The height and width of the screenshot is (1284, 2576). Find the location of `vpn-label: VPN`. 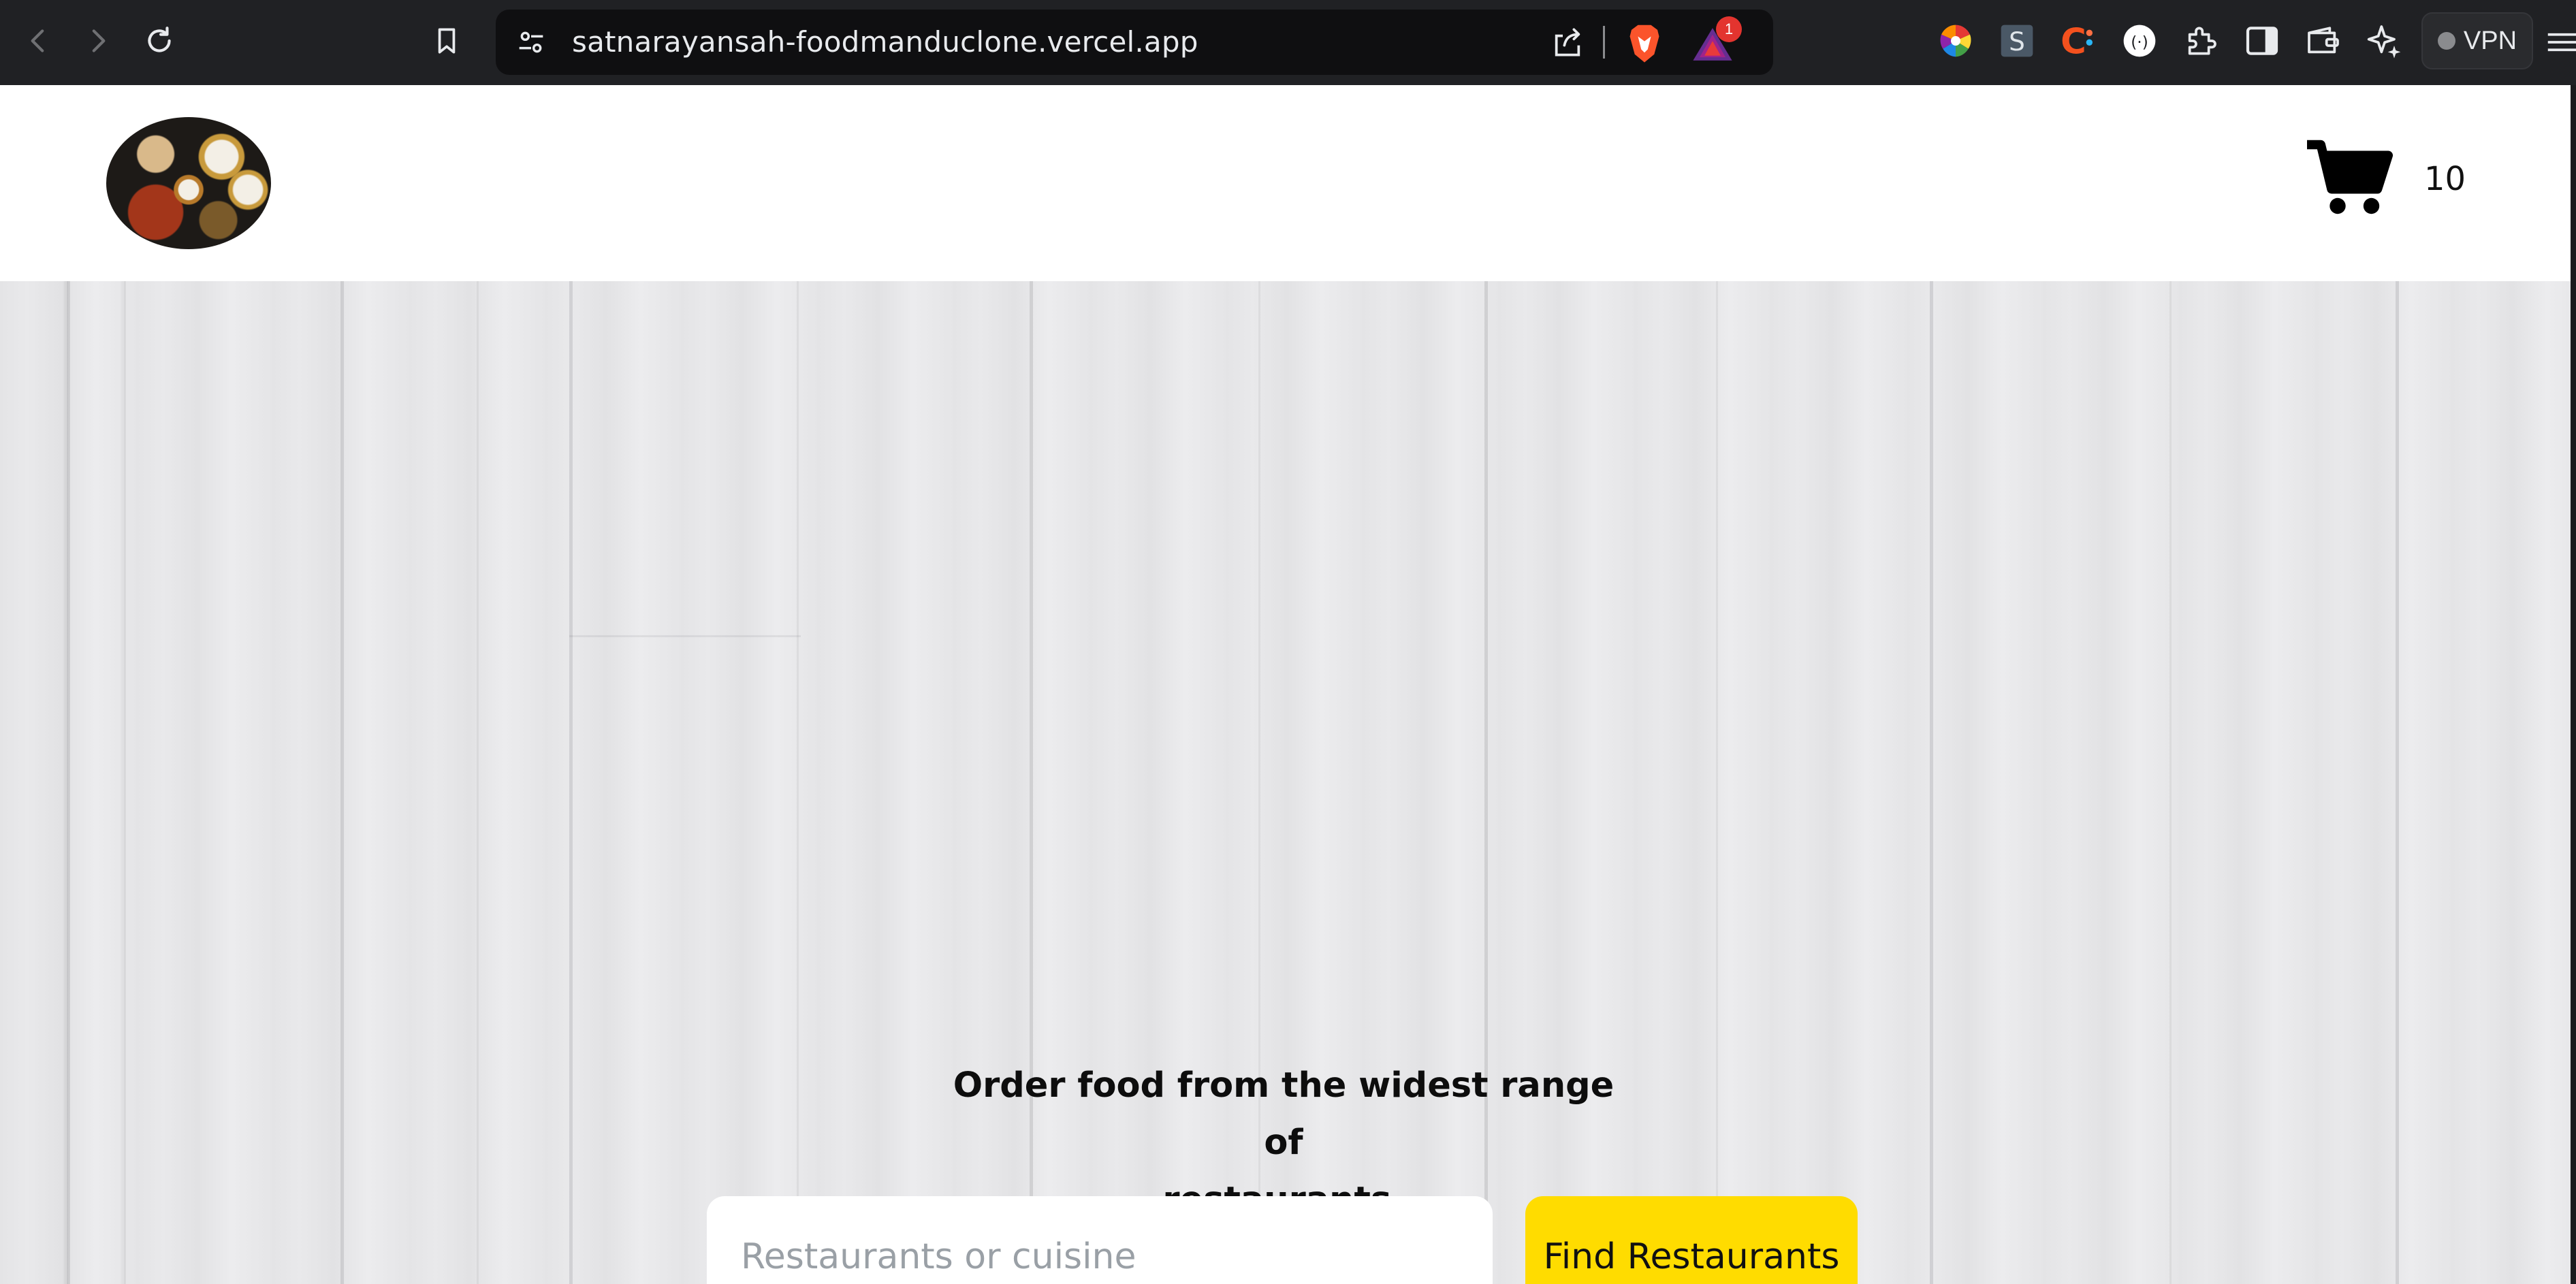

vpn-label: VPN is located at coordinates (2490, 41).